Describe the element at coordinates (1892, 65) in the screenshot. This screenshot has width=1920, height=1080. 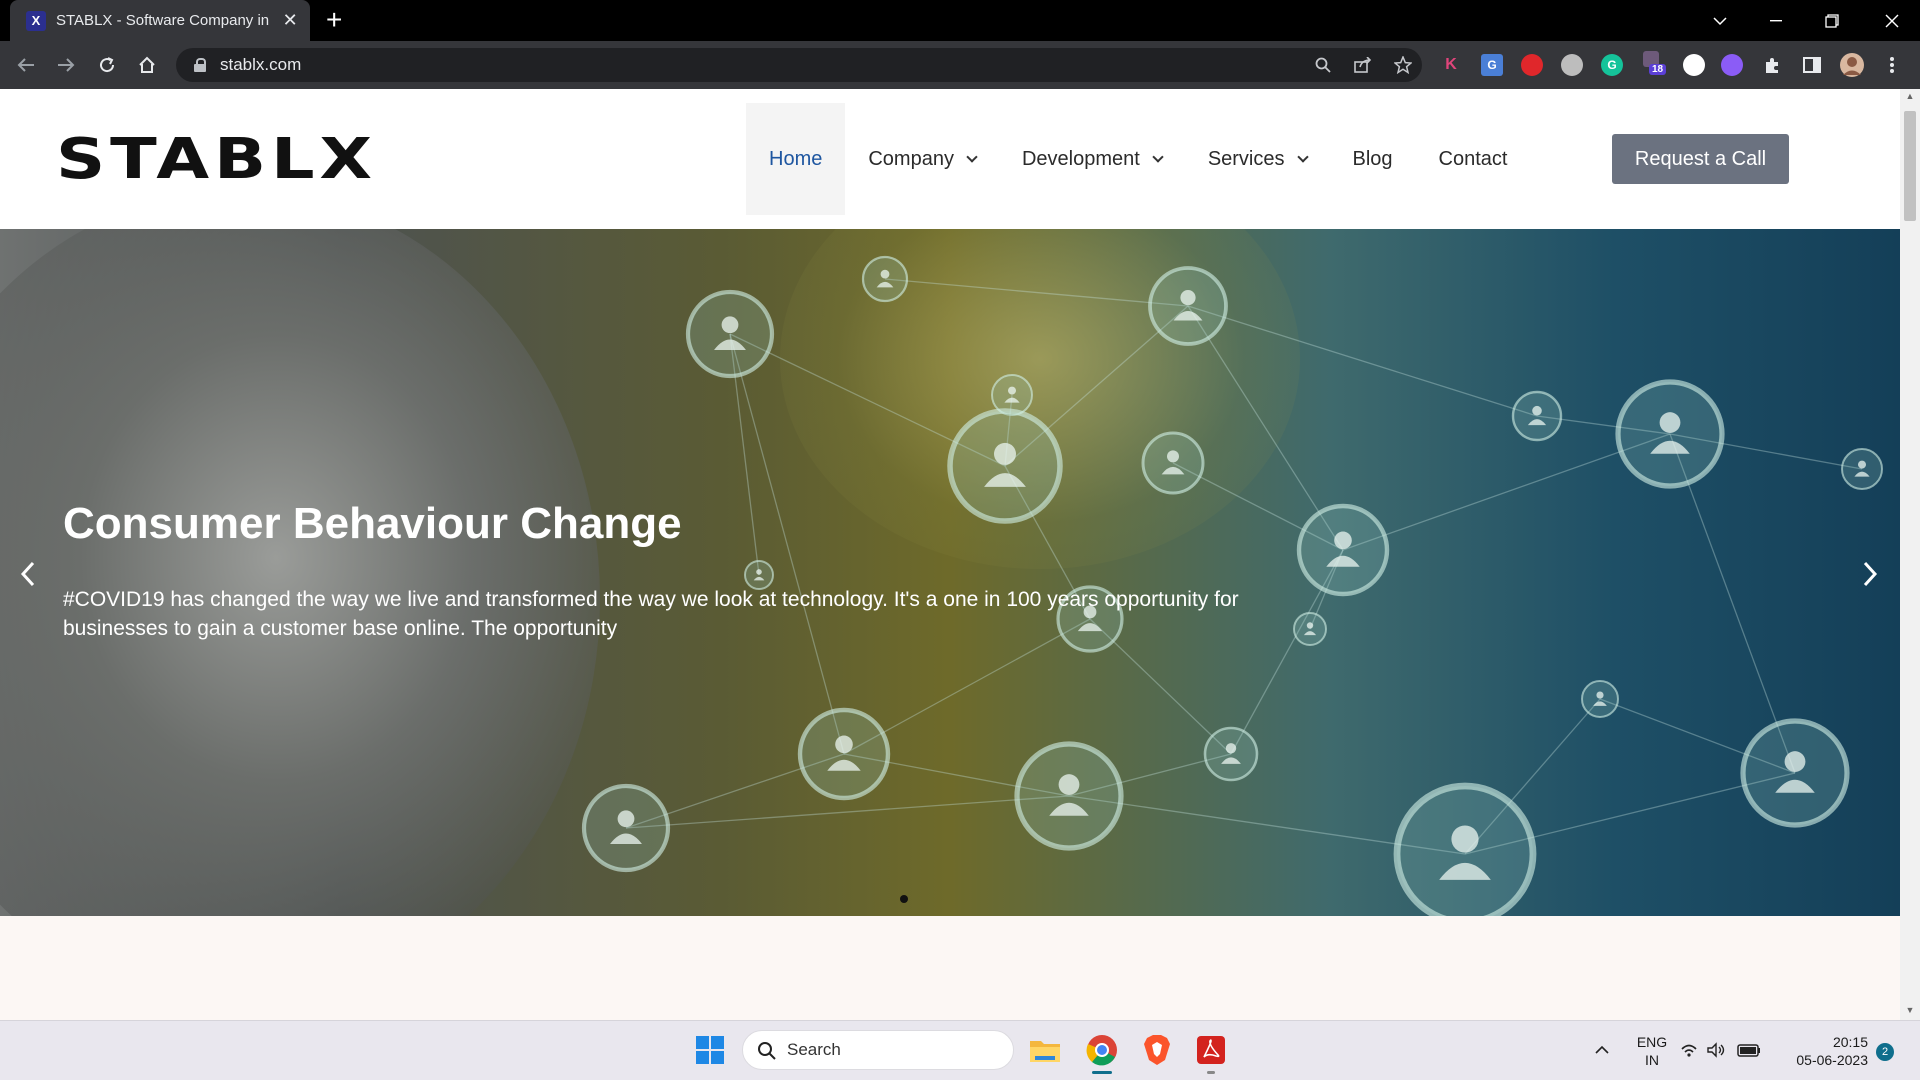
I see `chrome-menu-icon` at that location.